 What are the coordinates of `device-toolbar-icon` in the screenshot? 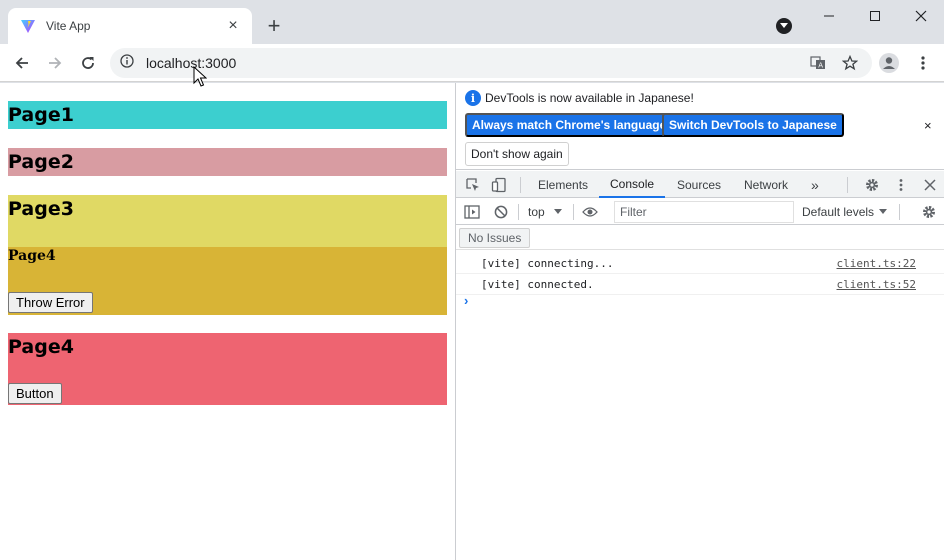 It's located at (499, 185).